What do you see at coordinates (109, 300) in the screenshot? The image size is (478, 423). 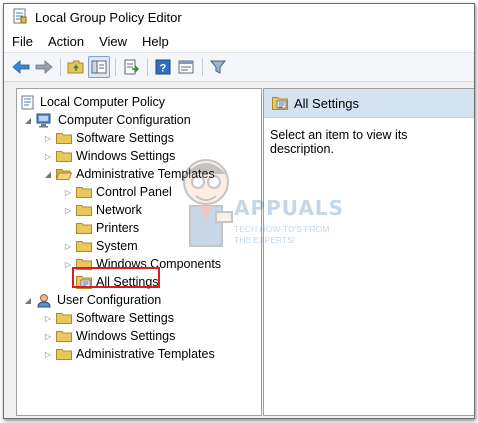 I see `tree-node-label: User Configuration` at bounding box center [109, 300].